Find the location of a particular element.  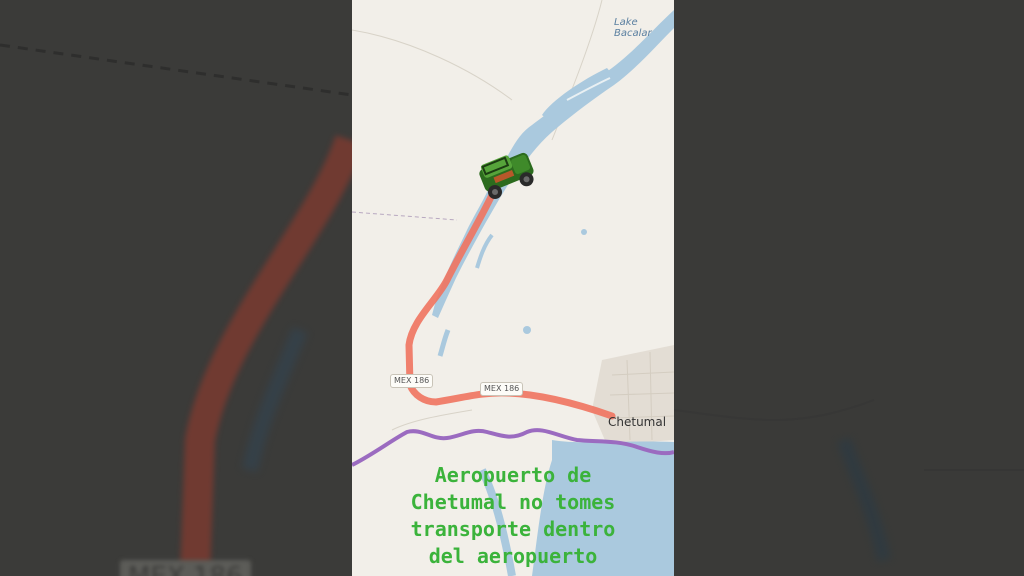

road-shield-mex186-east: MEX 186 is located at coordinates (502, 389).